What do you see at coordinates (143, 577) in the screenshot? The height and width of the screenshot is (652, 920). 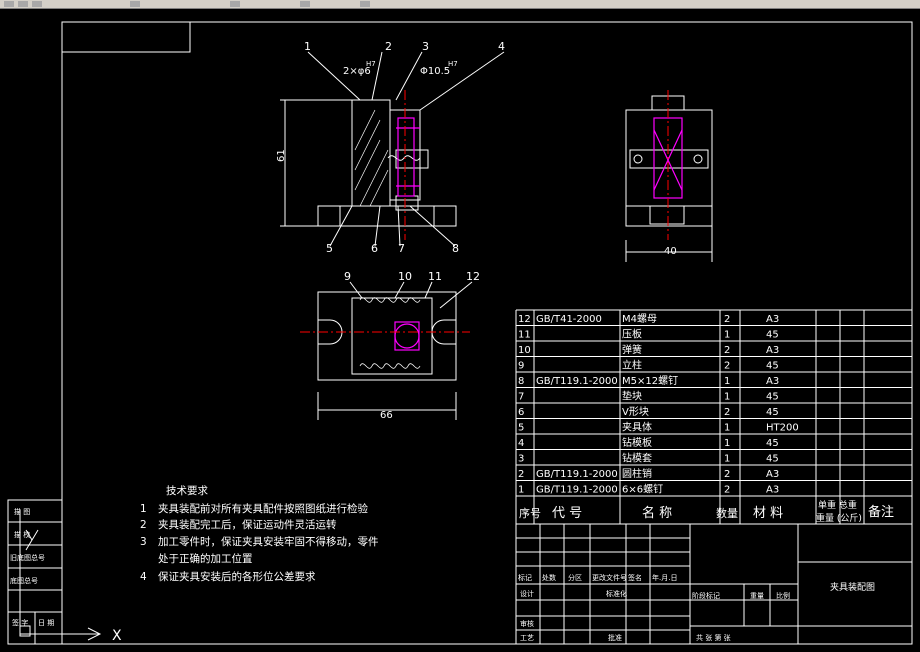 I see `tech-item-number: 4` at bounding box center [143, 577].